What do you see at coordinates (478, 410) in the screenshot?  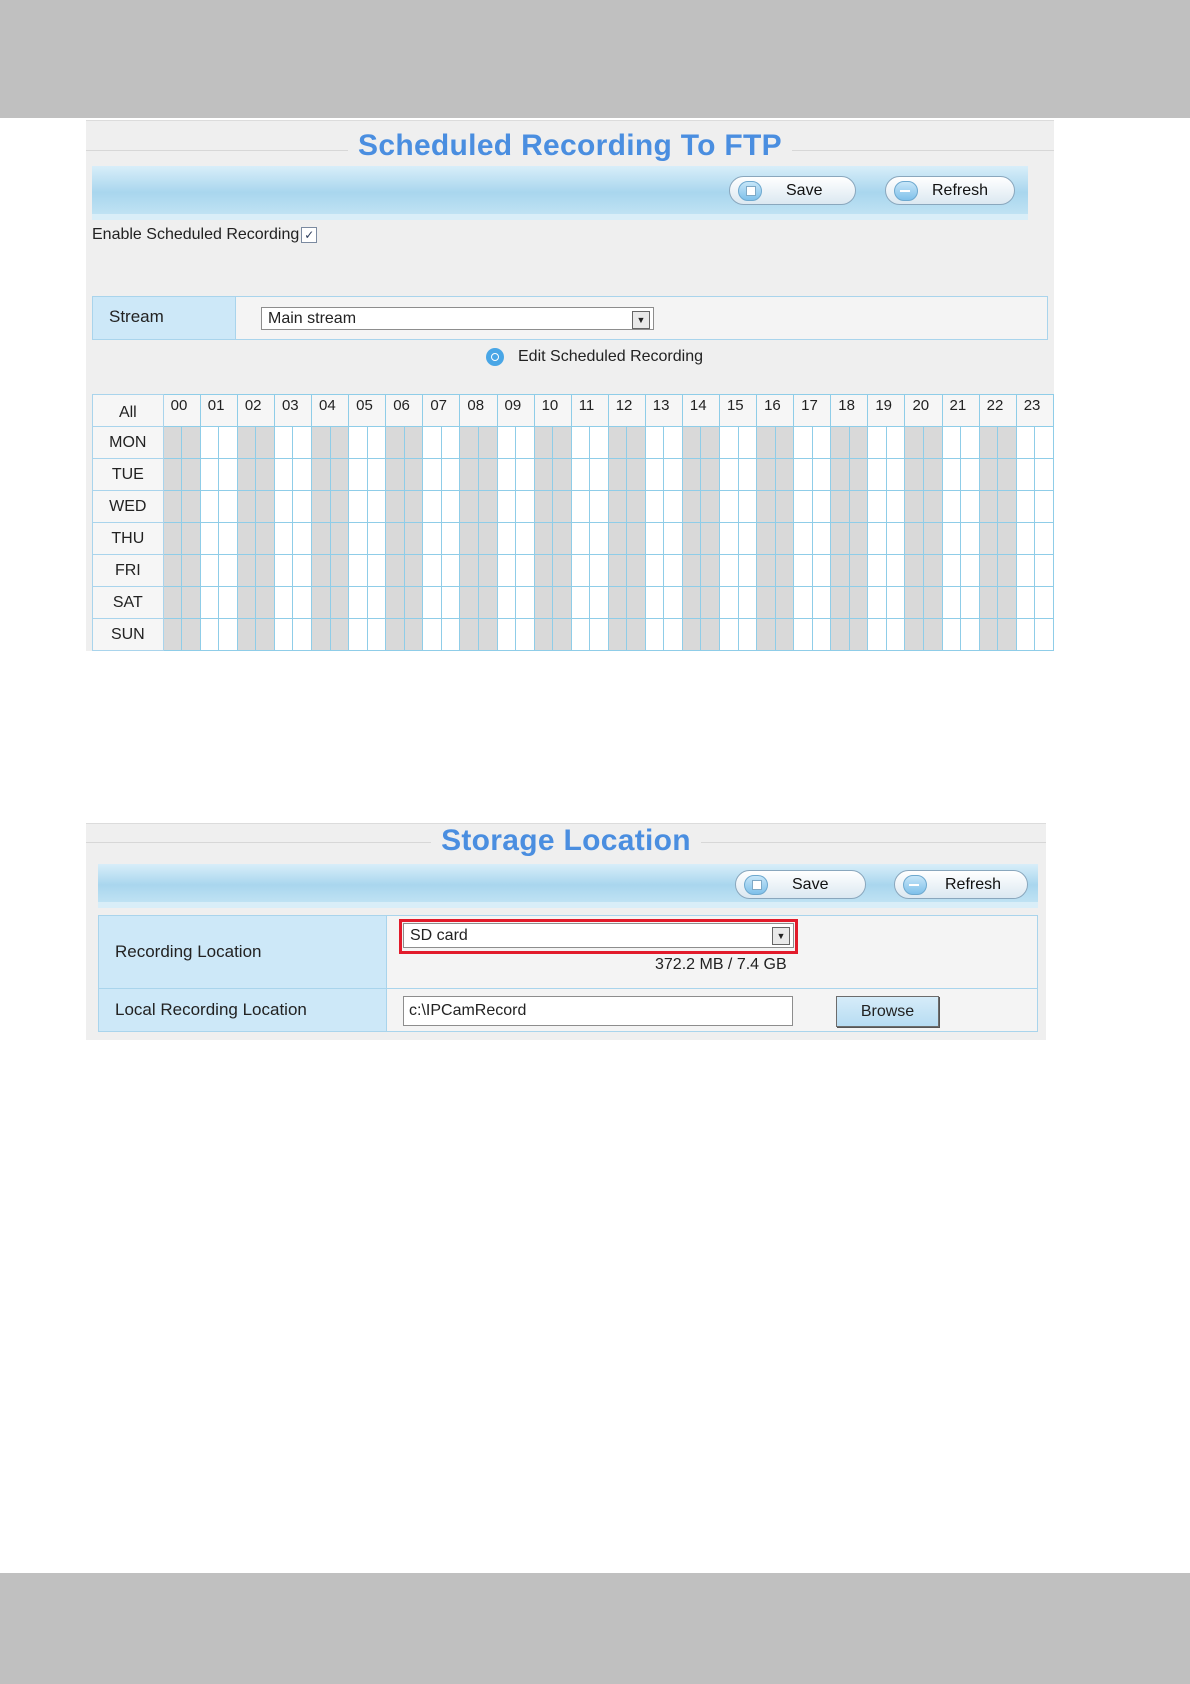 I see `hour-header: 08` at bounding box center [478, 410].